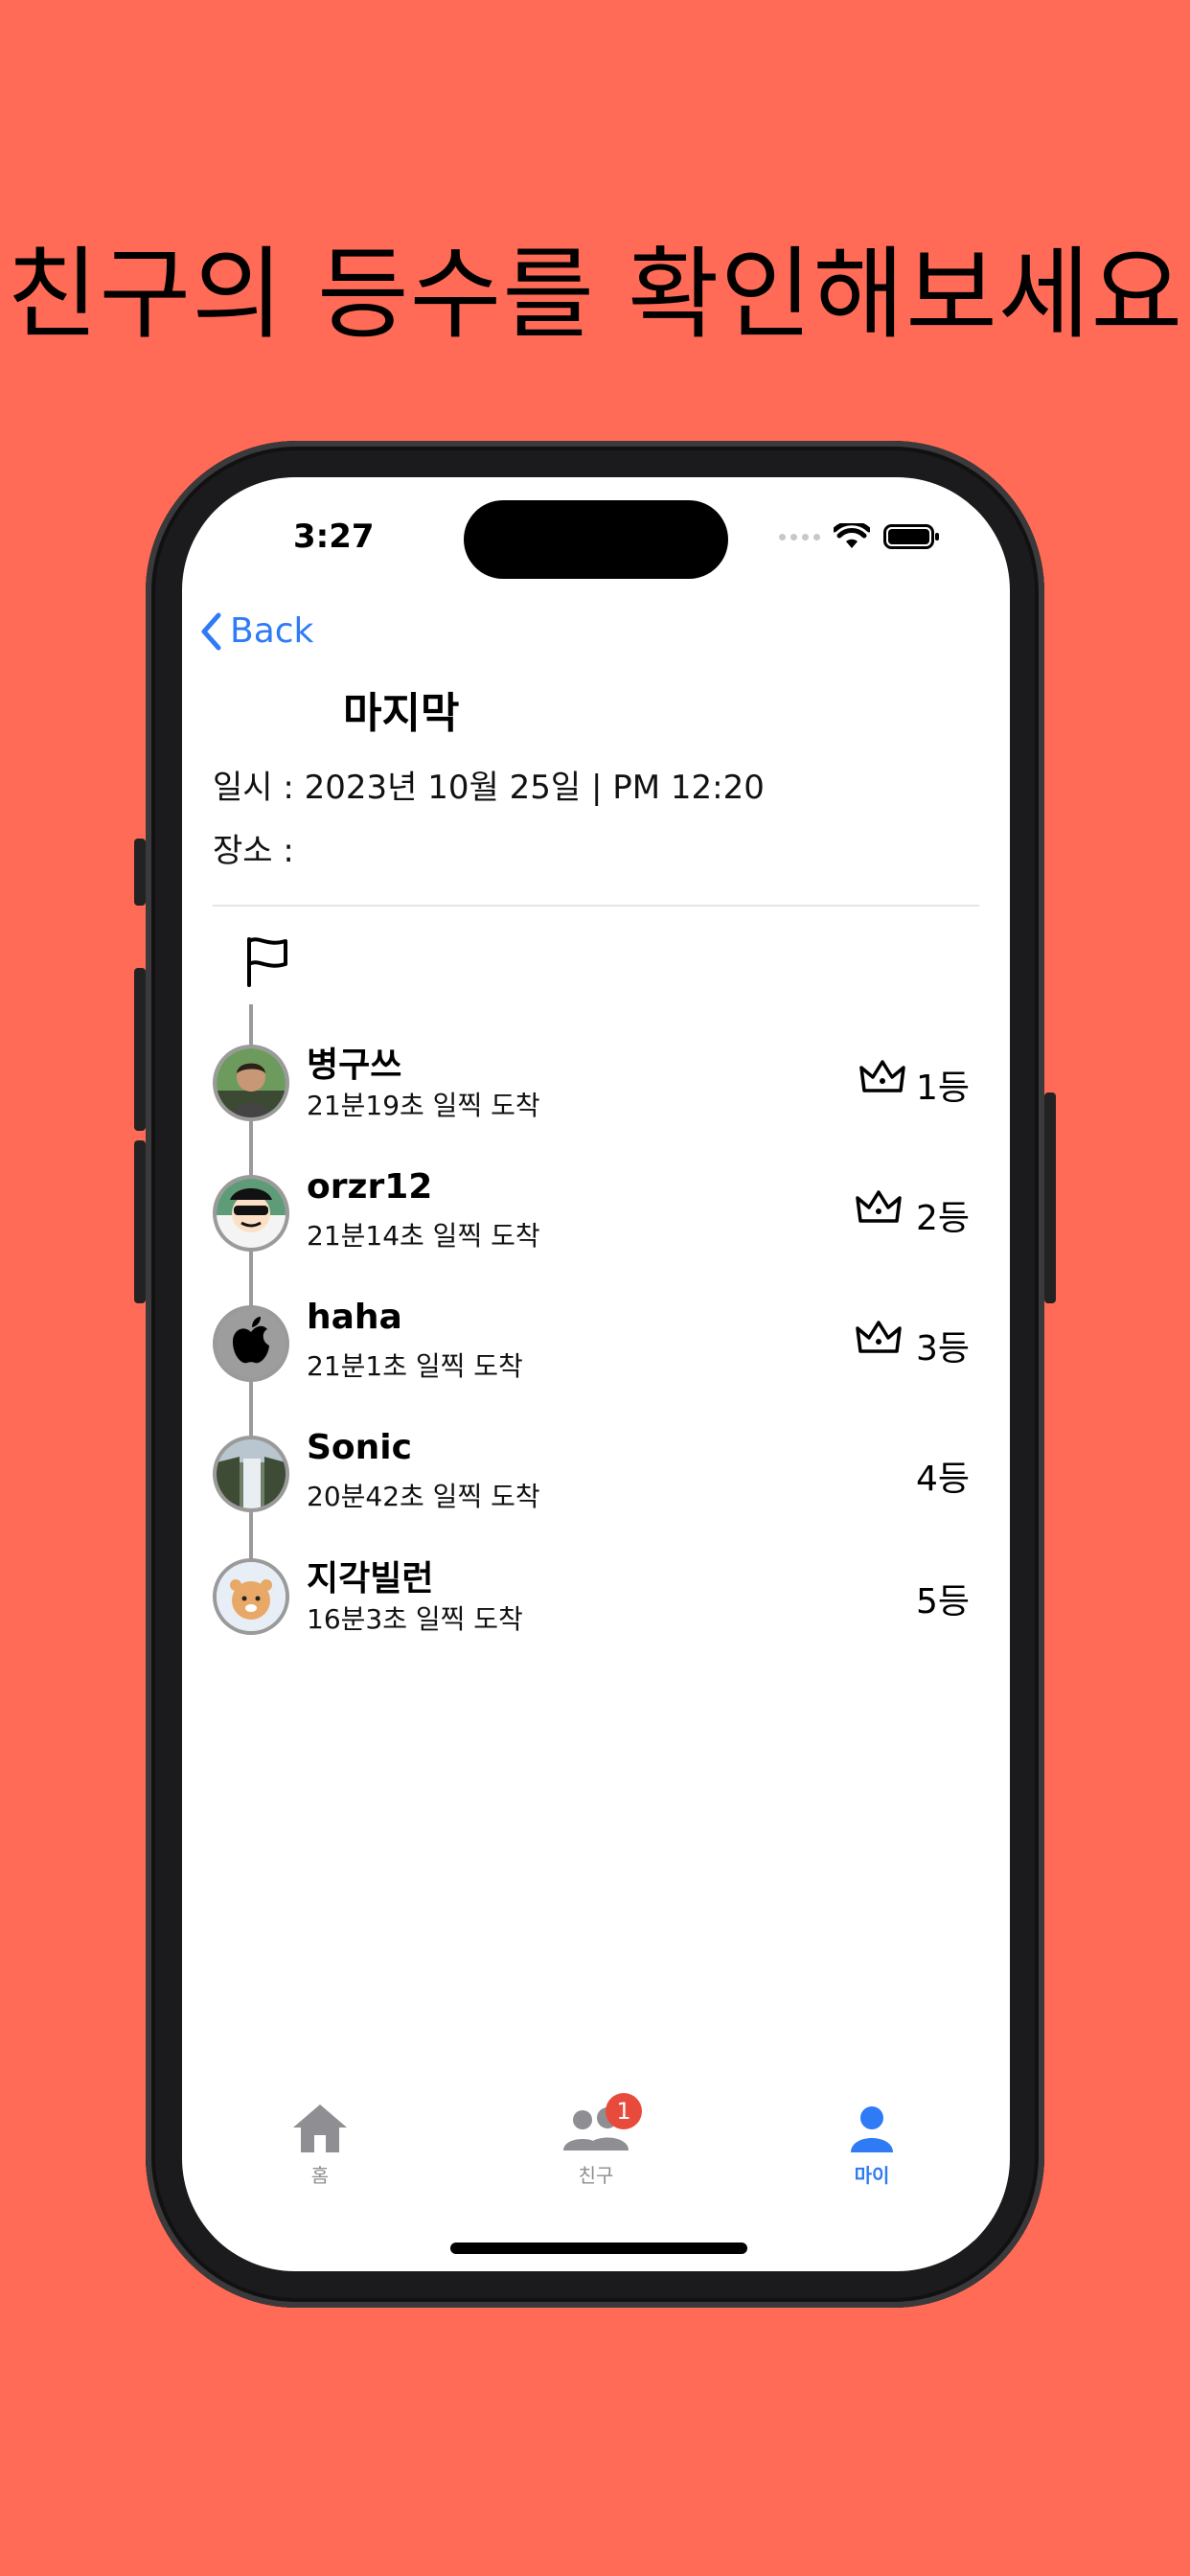  Describe the element at coordinates (595, 294) in the screenshot. I see `promo-headline: 친구의 등수를 확인해보세요` at that location.